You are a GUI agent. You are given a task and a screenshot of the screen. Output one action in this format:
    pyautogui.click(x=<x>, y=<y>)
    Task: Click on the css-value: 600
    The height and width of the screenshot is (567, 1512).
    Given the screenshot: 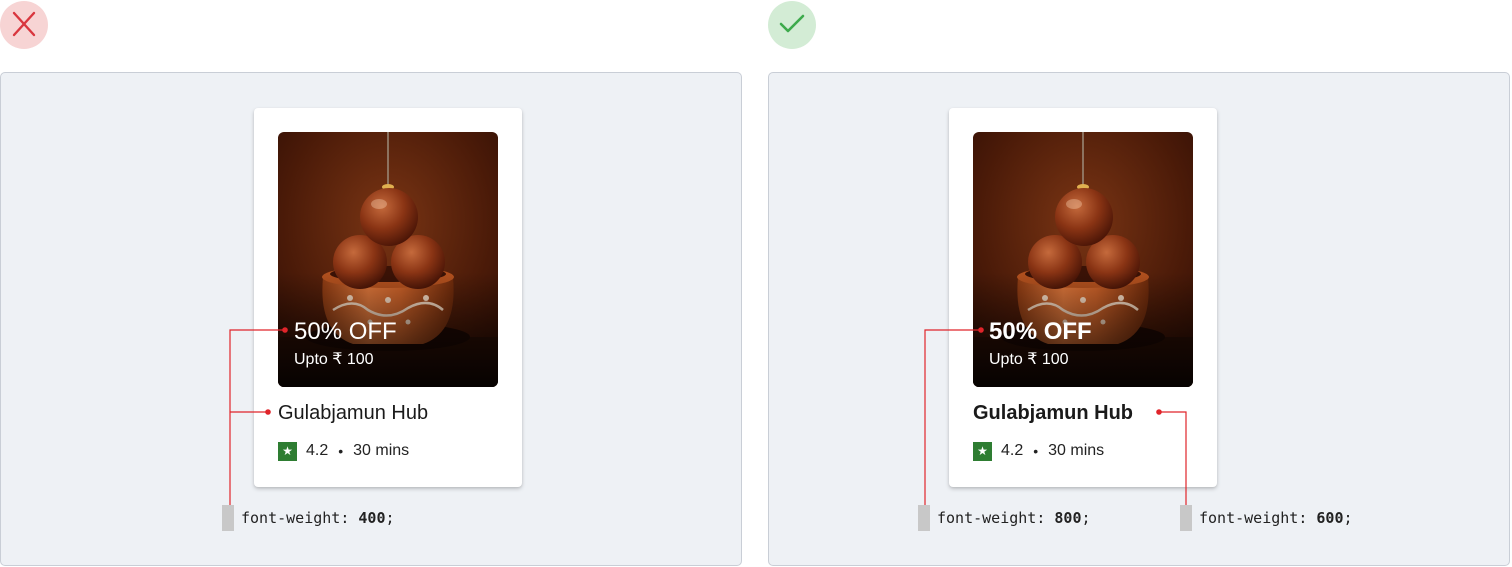 What is the action you would take?
    pyautogui.click(x=1330, y=518)
    